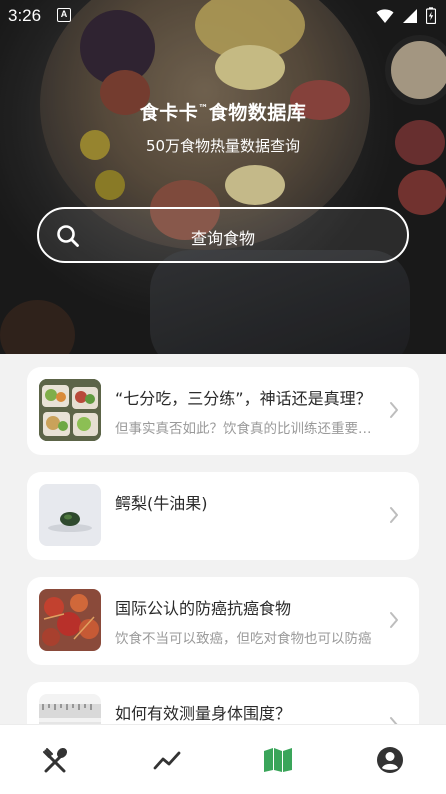 The width and height of the screenshot is (446, 794). What do you see at coordinates (223, 16) in the screenshot?
I see `status-bar: 3:26 A` at bounding box center [223, 16].